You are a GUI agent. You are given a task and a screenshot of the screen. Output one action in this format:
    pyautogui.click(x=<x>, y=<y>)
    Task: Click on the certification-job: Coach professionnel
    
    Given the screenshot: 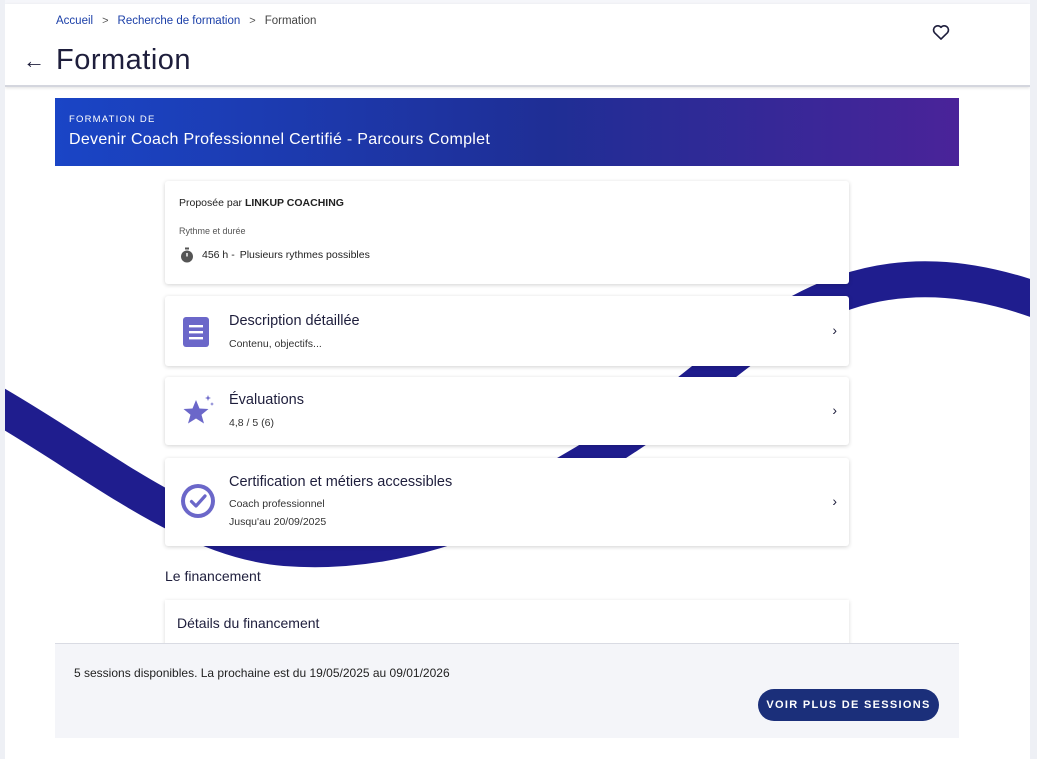 What is the action you would take?
    pyautogui.click(x=277, y=504)
    